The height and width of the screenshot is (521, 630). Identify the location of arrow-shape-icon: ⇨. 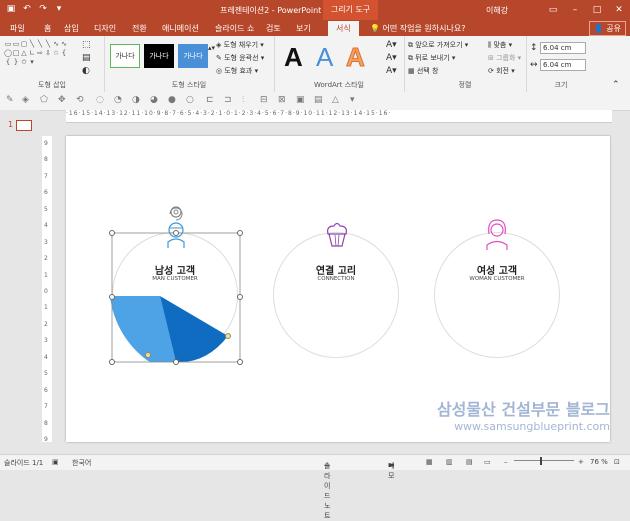
(40, 53).